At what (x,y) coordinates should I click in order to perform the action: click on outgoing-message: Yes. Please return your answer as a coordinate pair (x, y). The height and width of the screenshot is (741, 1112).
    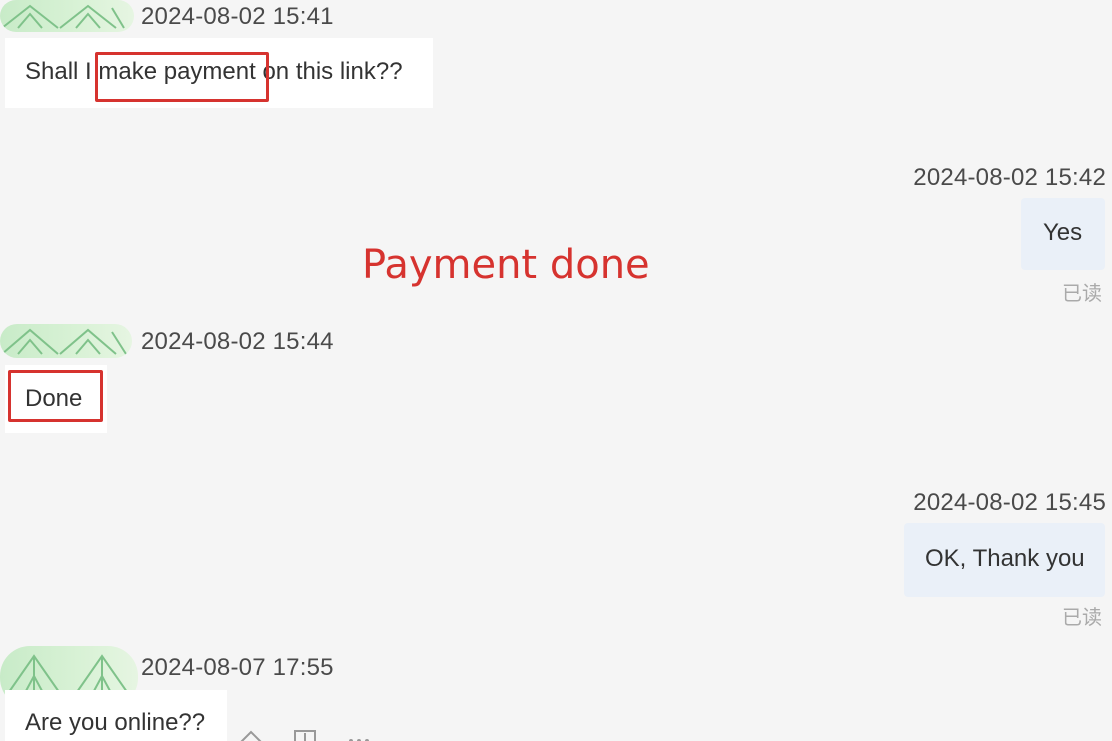
    Looking at the image, I should click on (1063, 234).